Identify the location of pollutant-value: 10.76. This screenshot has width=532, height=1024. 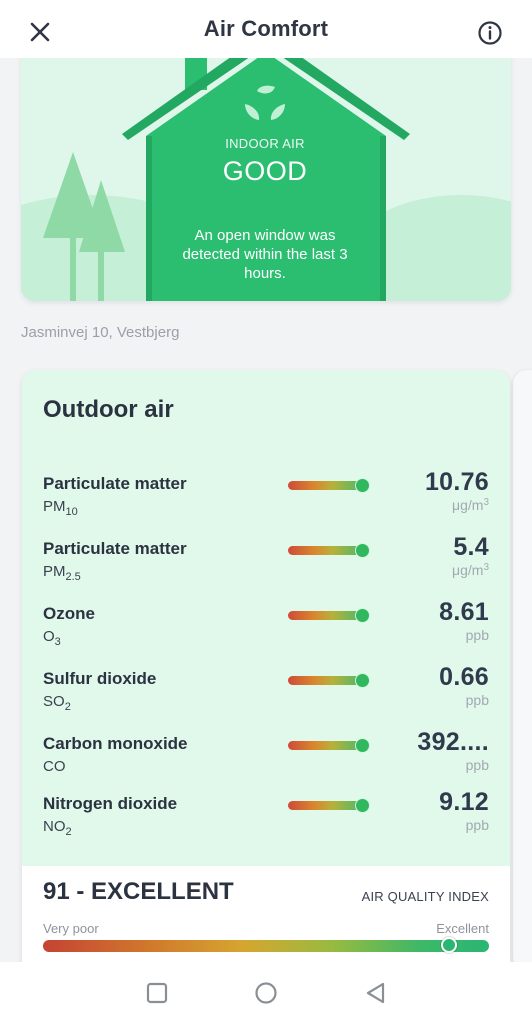
(456, 482).